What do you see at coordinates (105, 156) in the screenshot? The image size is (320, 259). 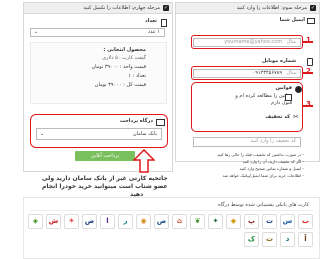 I see `pay-online-button: پرداخت آنلاین` at bounding box center [105, 156].